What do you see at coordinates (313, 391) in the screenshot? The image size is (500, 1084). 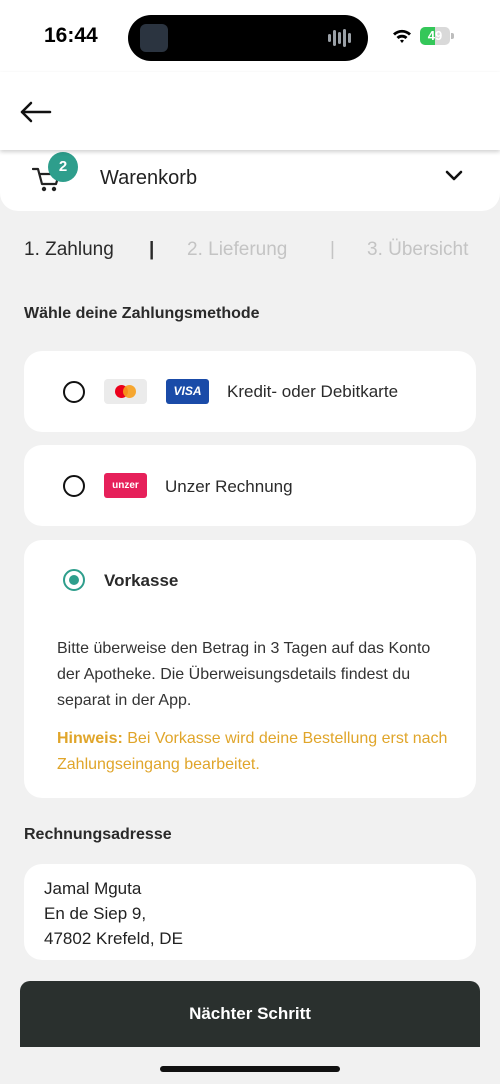 I see `payment-option-label: Kredit- oder Debitkarte` at bounding box center [313, 391].